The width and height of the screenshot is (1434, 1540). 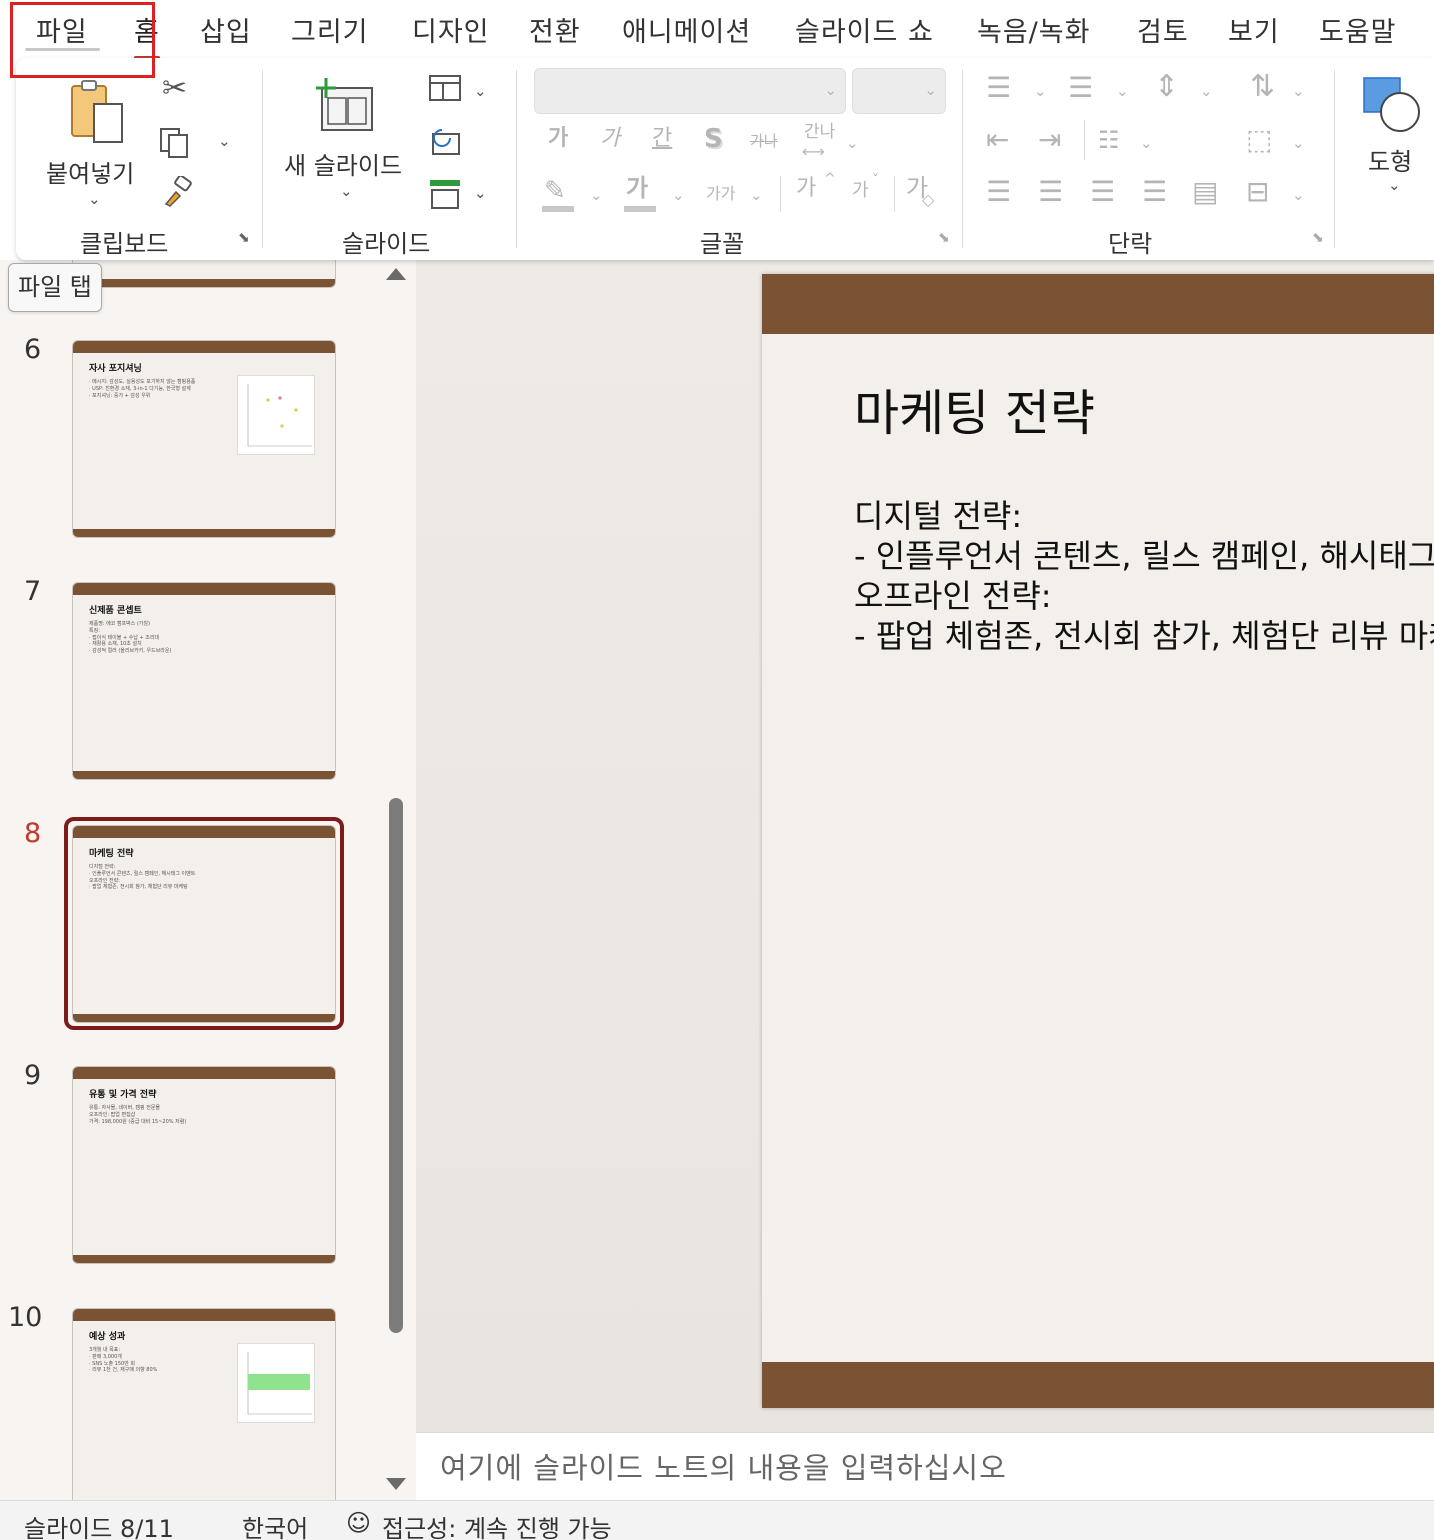 I want to click on justify-icon: ☰, so click(x=1154, y=192).